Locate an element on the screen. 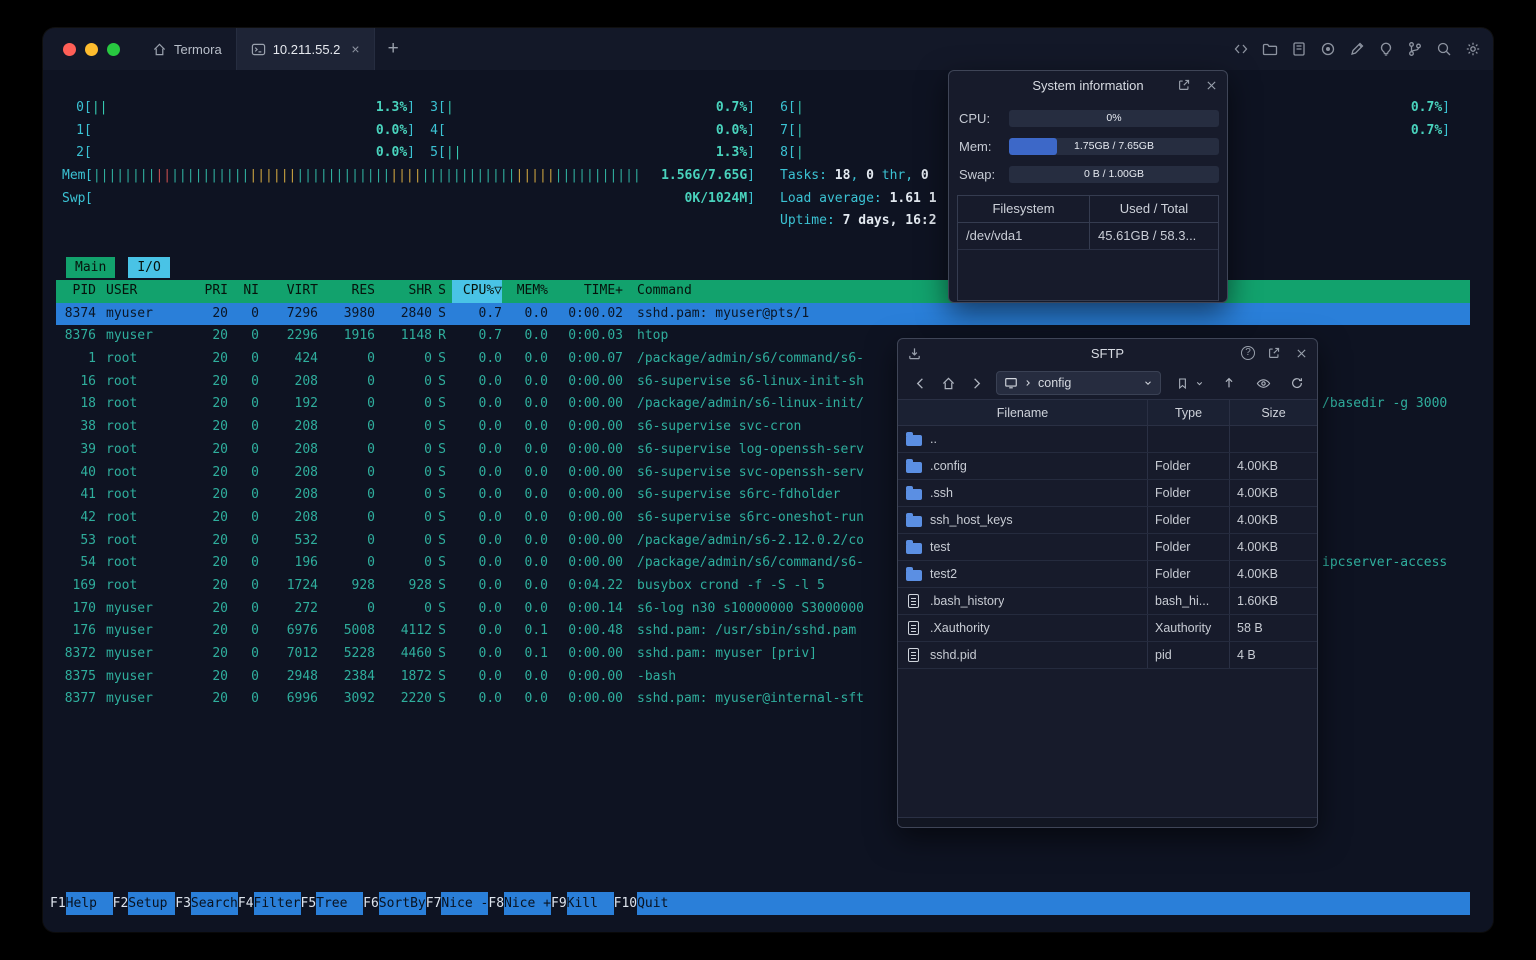 The height and width of the screenshot is (960, 1536). meter-value: 0.7% is located at coordinates (1426, 130).